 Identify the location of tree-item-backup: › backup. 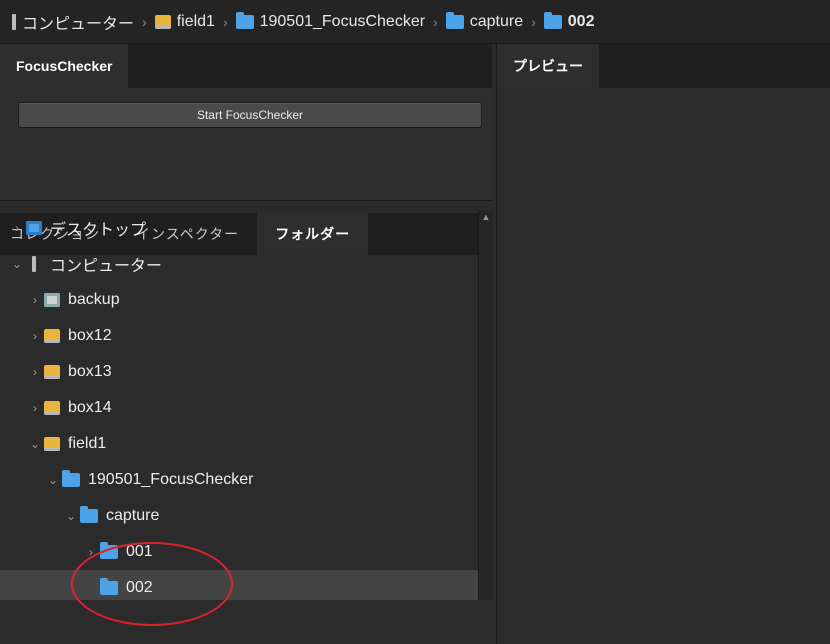
(239, 300).